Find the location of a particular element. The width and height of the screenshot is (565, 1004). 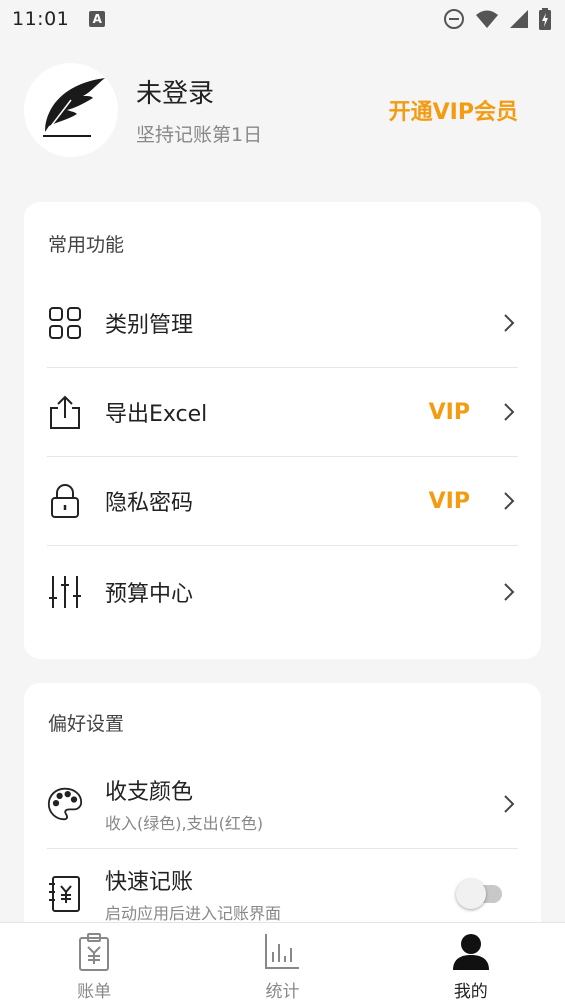

nav-mine: 我的 is located at coordinates (471, 963).